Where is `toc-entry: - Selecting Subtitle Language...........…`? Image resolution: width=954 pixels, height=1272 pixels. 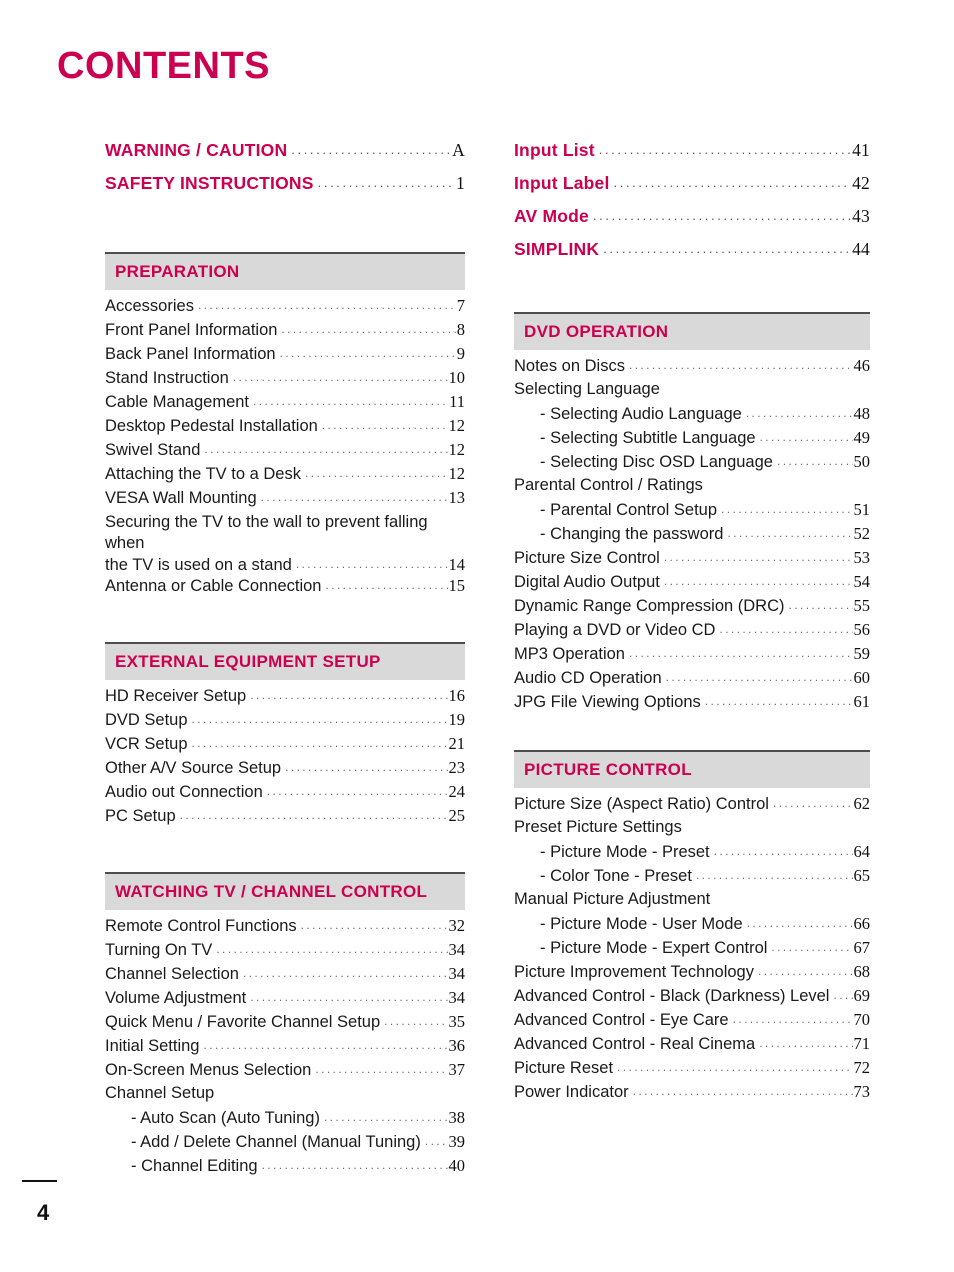 toc-entry: - Selecting Subtitle Language...........… is located at coordinates (692, 440).